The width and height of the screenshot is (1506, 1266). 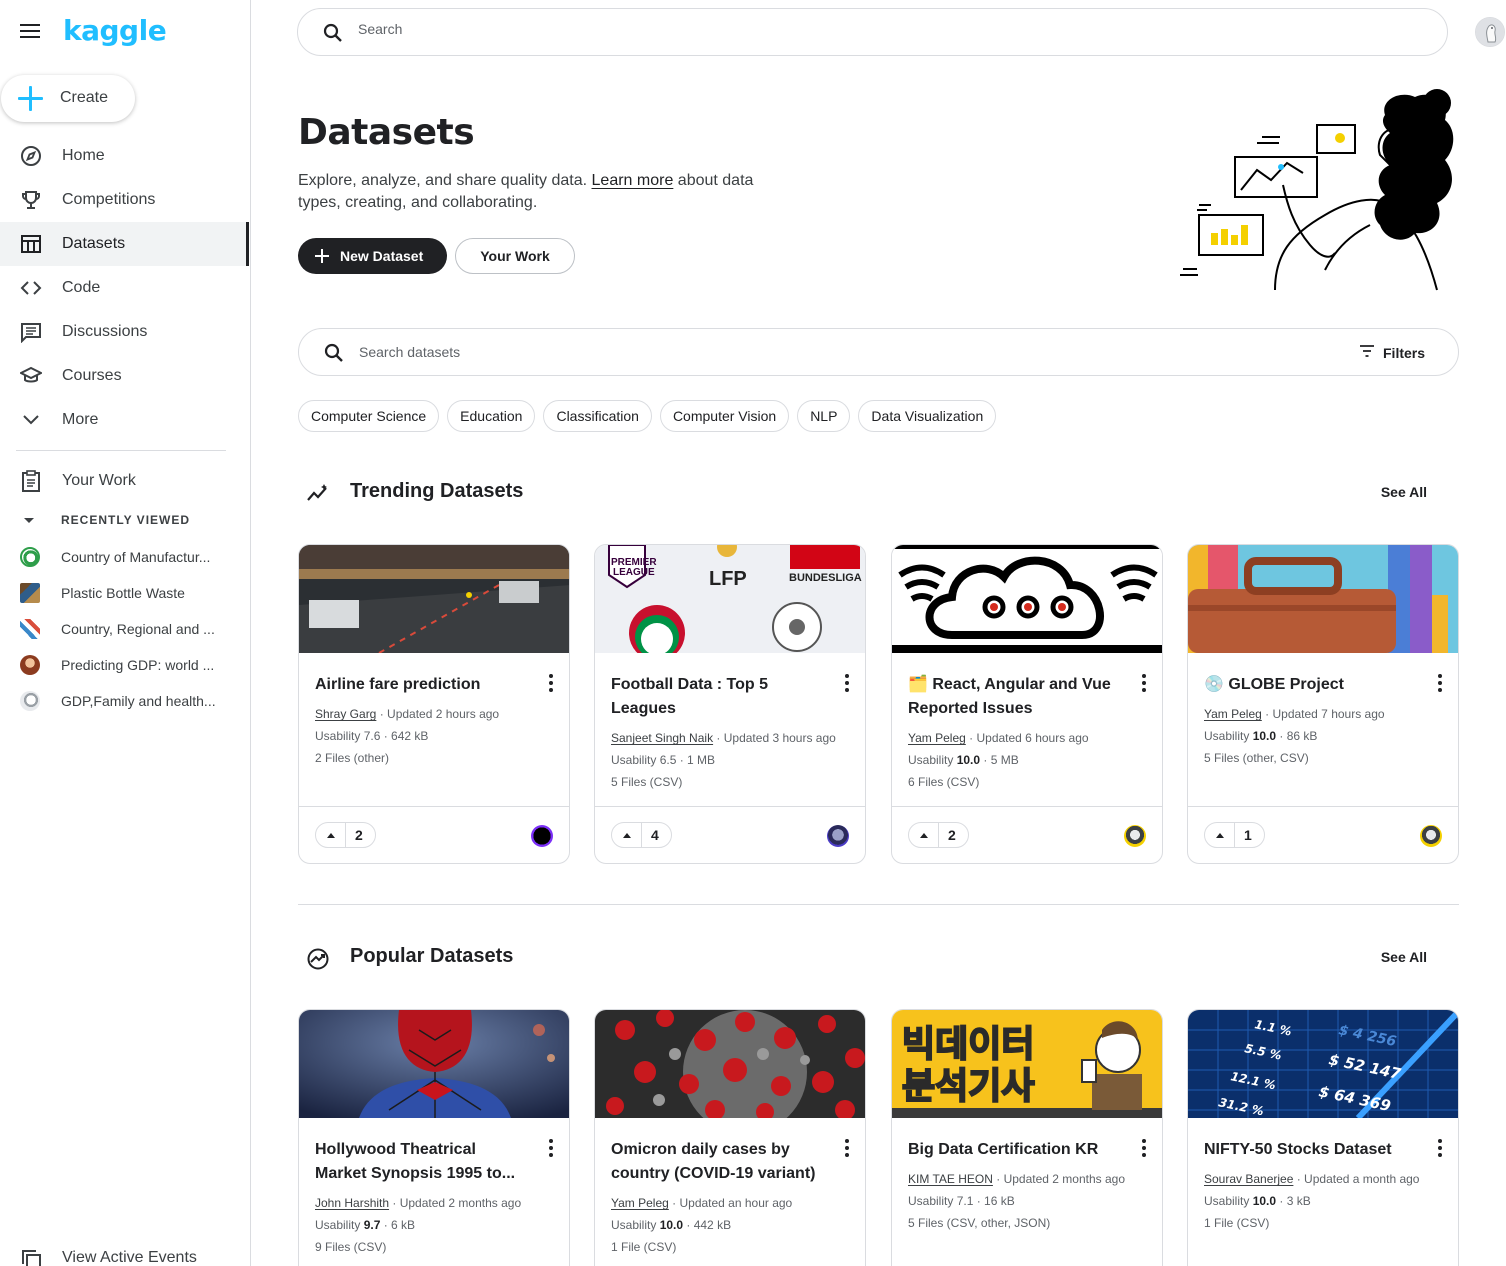 What do you see at coordinates (950, 1179) in the screenshot?
I see `author-link: KIM TAE HEON` at bounding box center [950, 1179].